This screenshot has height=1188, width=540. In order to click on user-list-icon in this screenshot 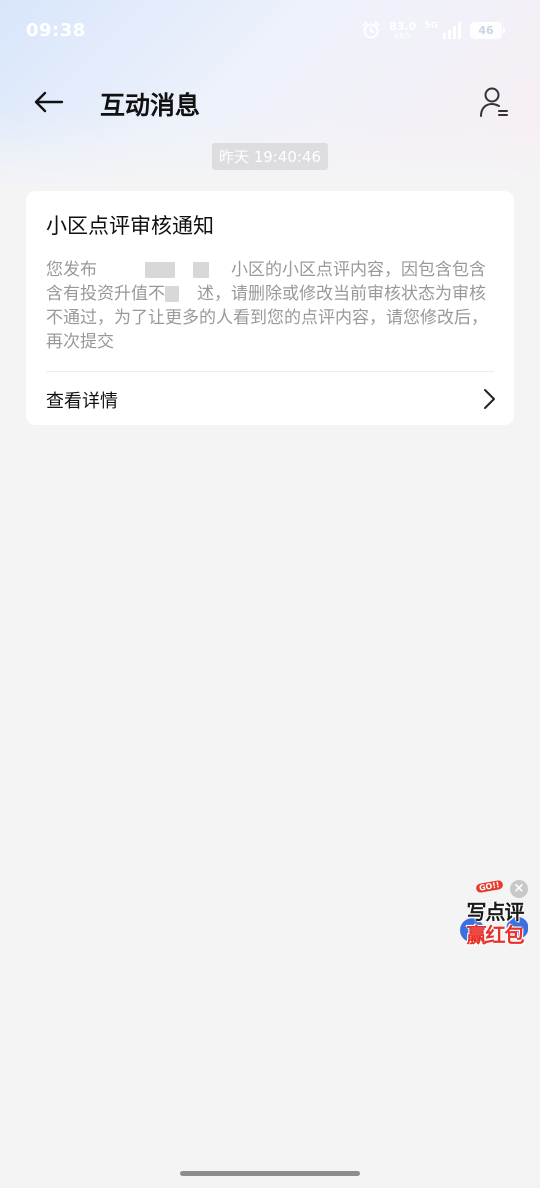, I will do `click(494, 102)`.